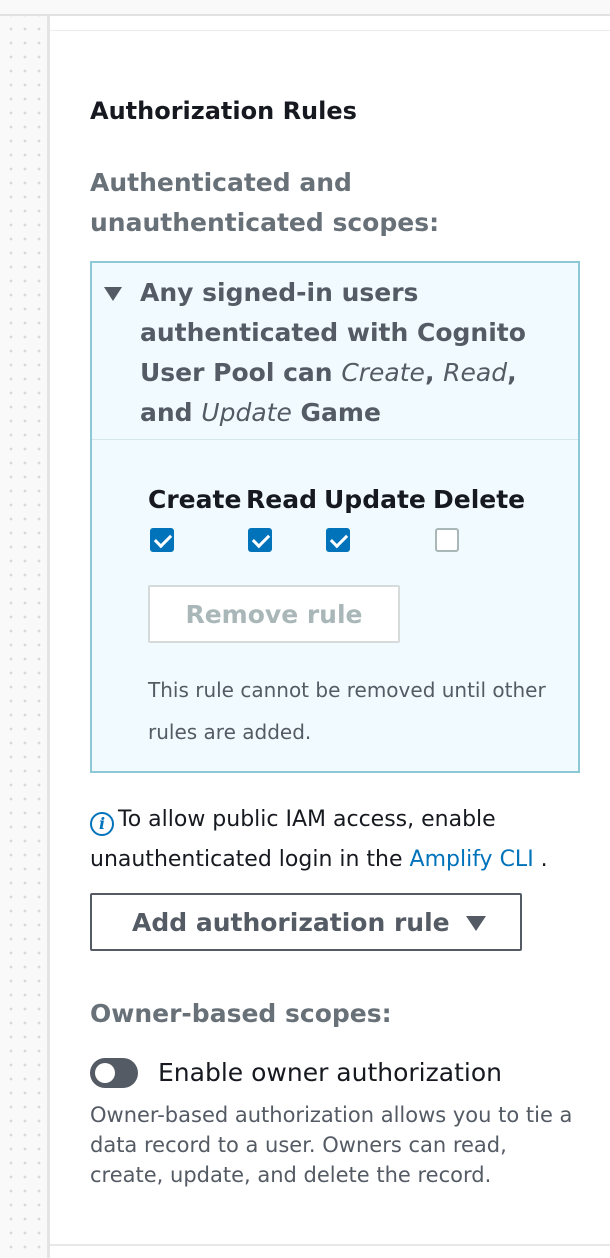  Describe the element at coordinates (105, 1073) in the screenshot. I see `toggle-knob` at that location.